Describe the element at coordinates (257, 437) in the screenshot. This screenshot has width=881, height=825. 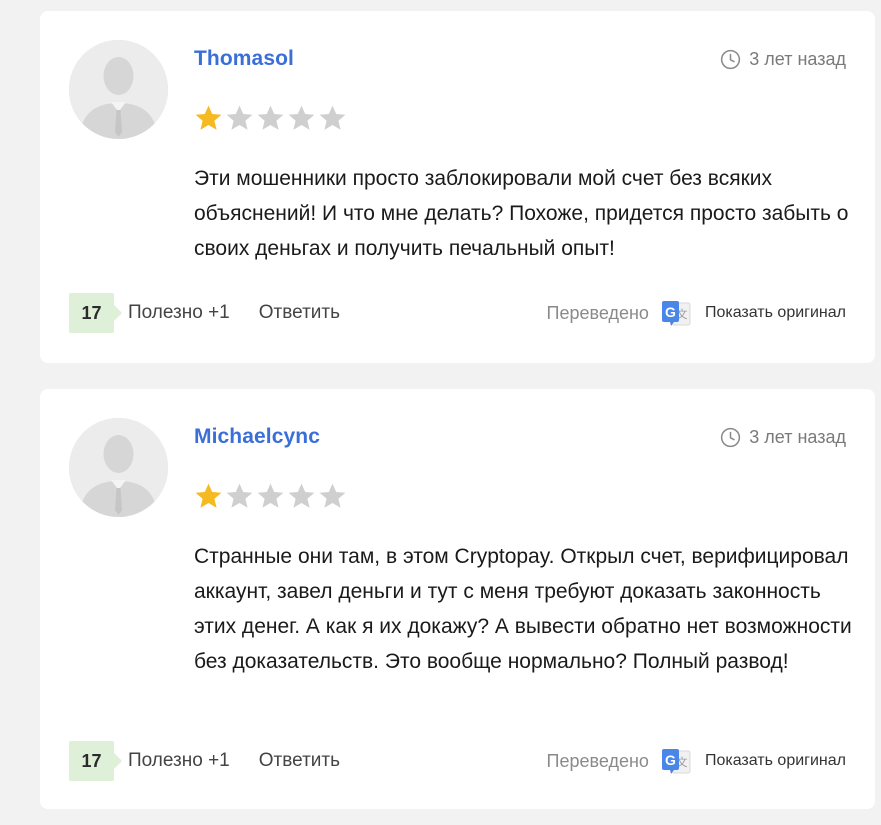
I see `review-author: Michaelcync` at that location.